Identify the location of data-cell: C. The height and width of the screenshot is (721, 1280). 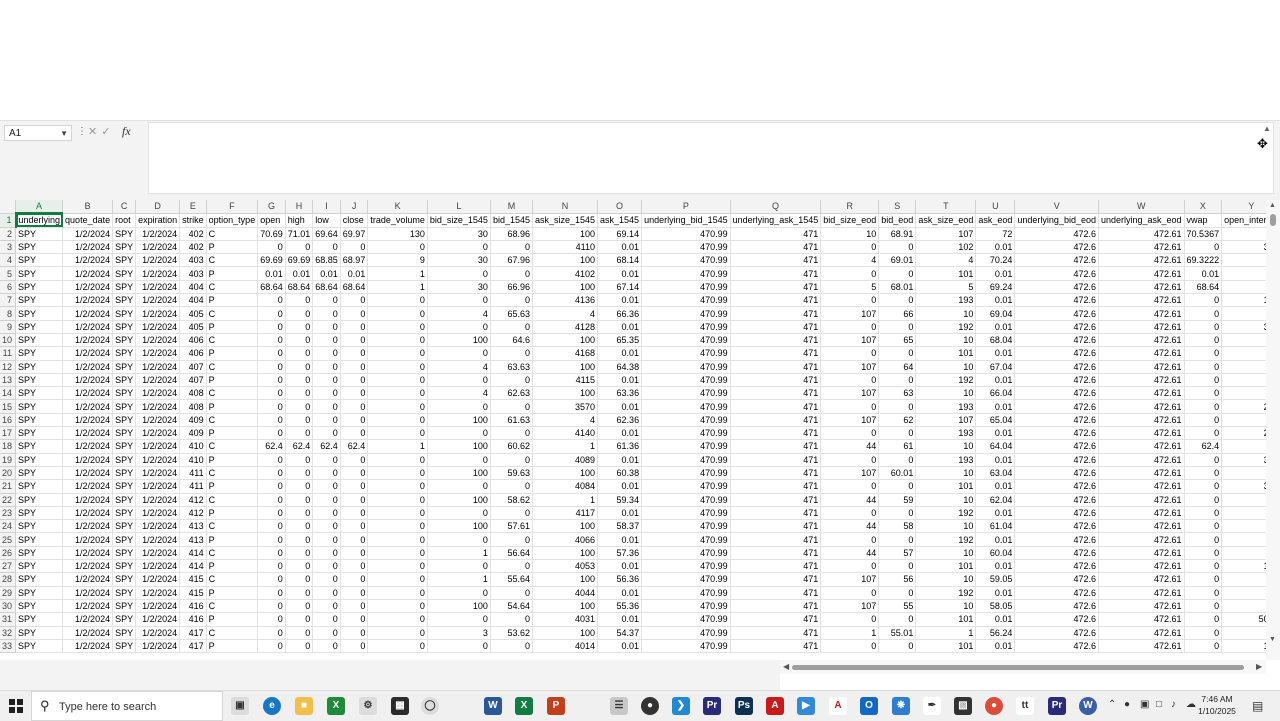
(232, 500).